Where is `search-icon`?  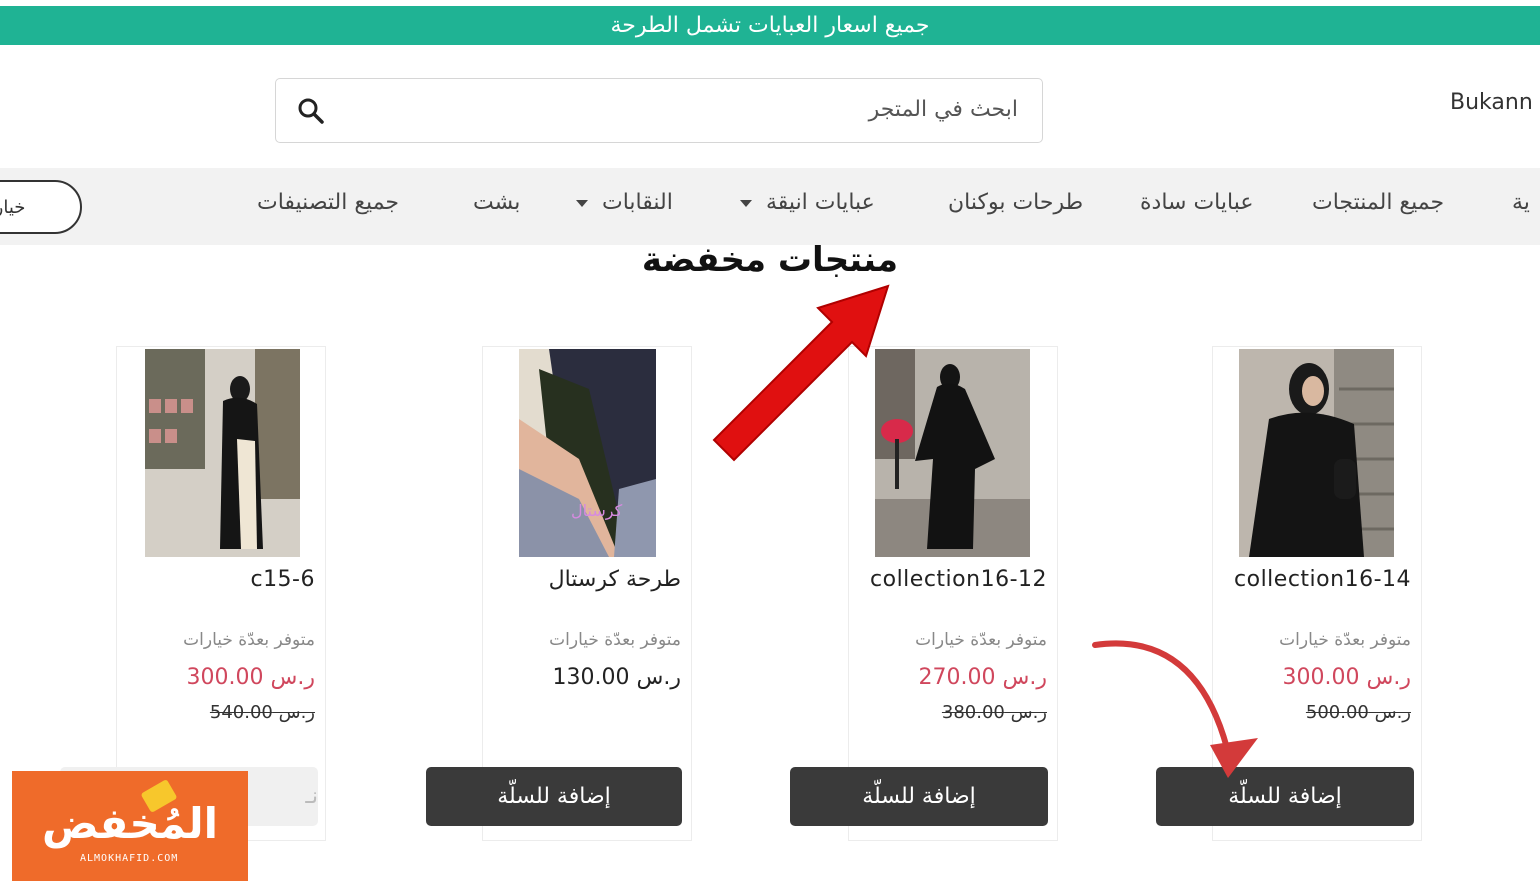
search-icon is located at coordinates (311, 113).